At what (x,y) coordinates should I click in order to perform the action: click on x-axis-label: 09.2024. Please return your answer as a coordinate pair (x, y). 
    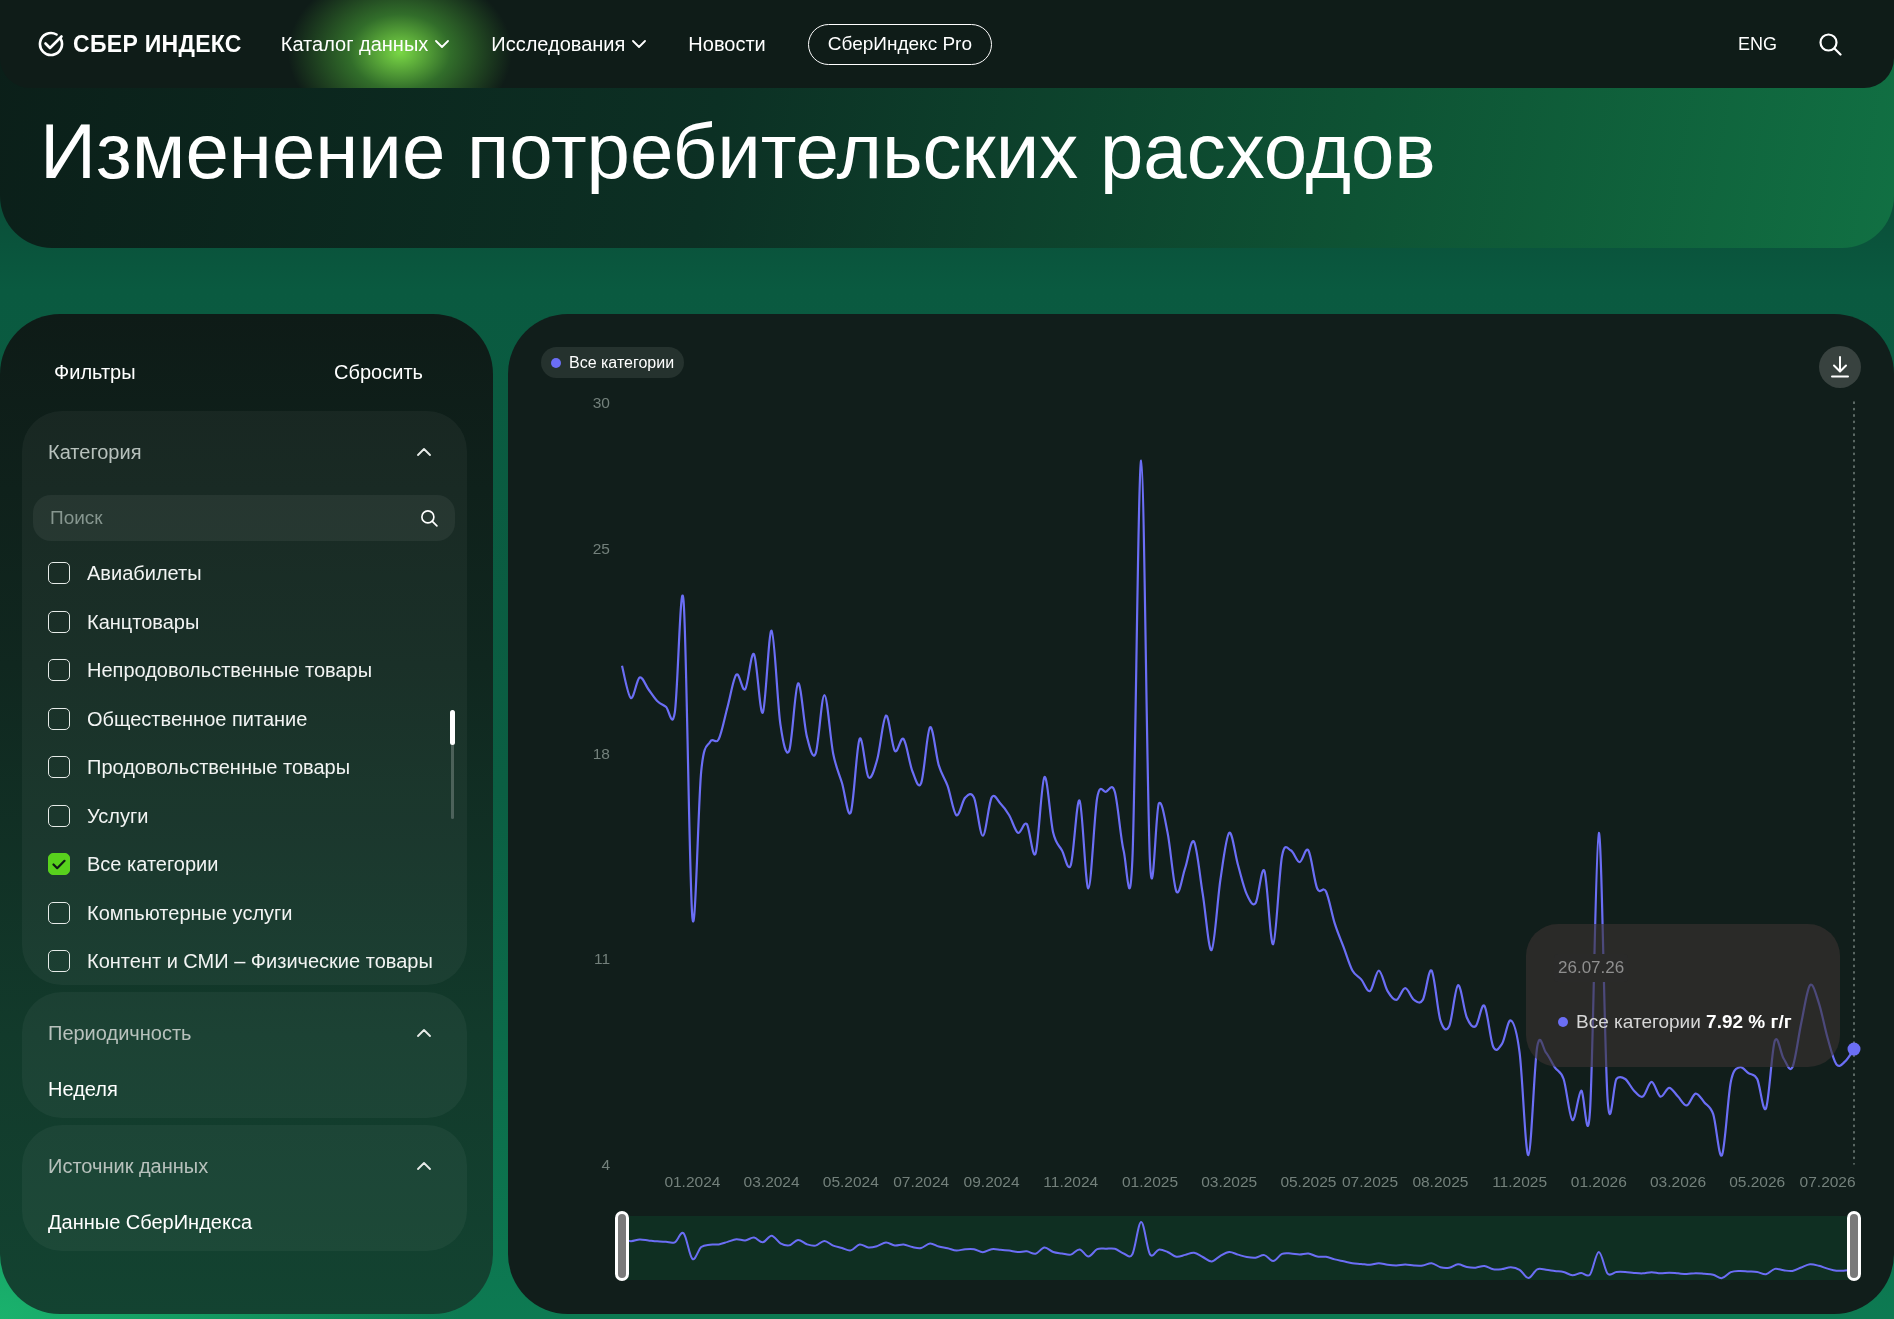
    Looking at the image, I should click on (991, 1181).